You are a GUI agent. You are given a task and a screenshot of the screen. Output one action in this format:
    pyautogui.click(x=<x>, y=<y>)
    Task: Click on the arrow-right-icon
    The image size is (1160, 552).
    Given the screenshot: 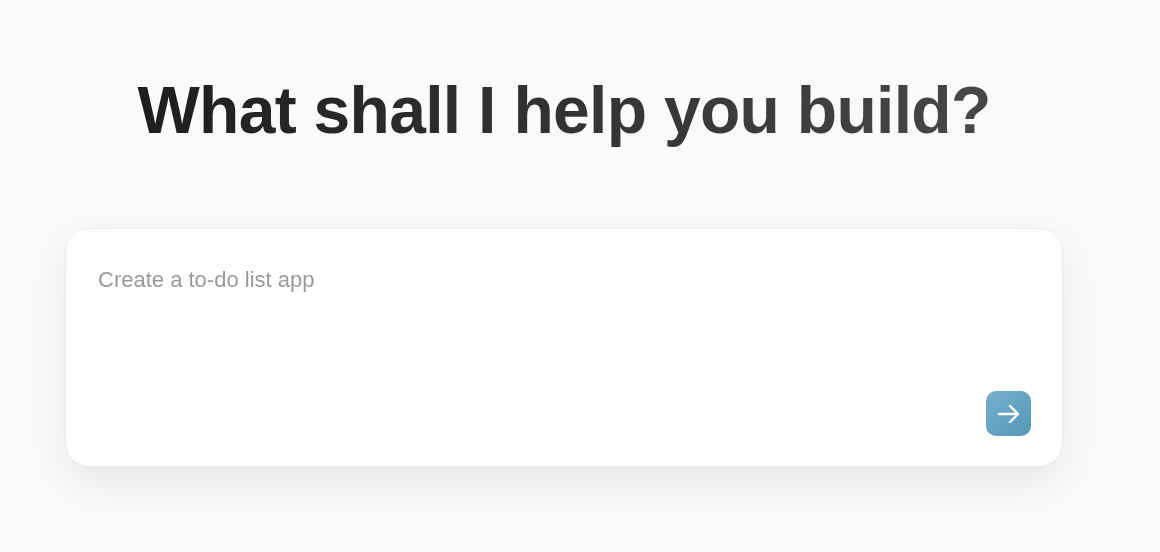 What is the action you would take?
    pyautogui.click(x=1008, y=413)
    